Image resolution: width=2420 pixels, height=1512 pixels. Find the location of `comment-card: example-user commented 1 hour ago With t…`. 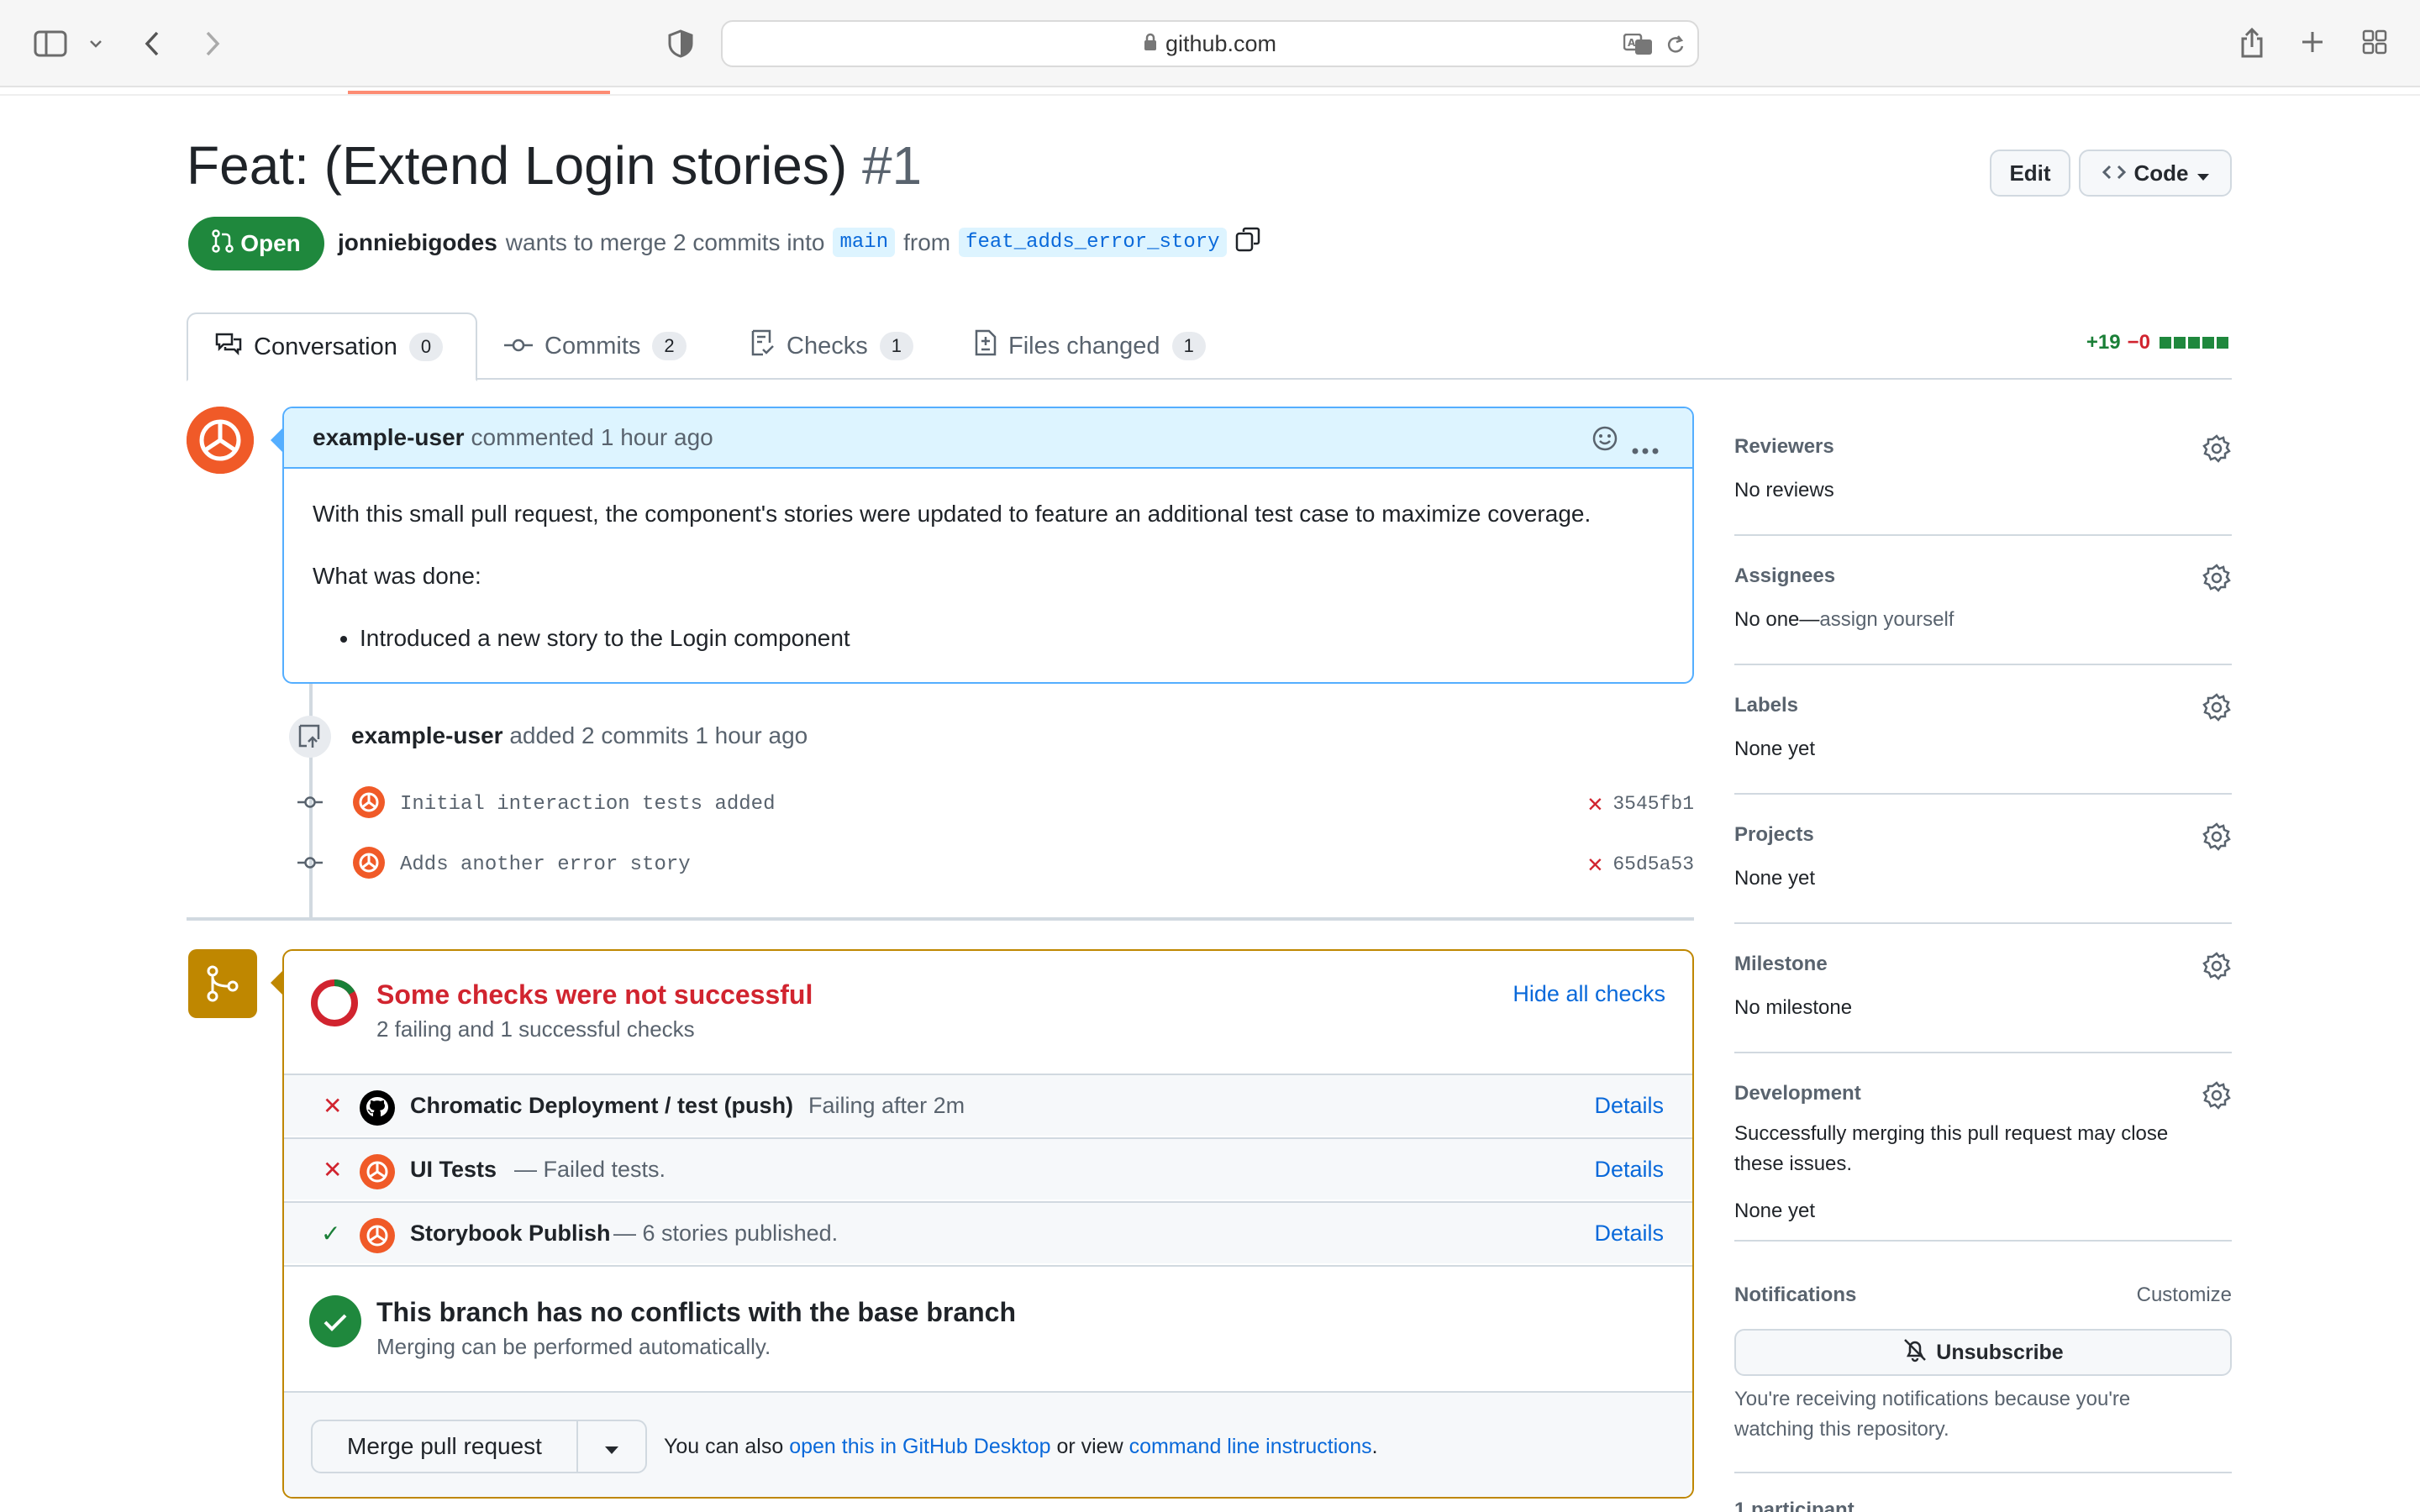

comment-card: example-user commented 1 hour ago With t… is located at coordinates (988, 545).